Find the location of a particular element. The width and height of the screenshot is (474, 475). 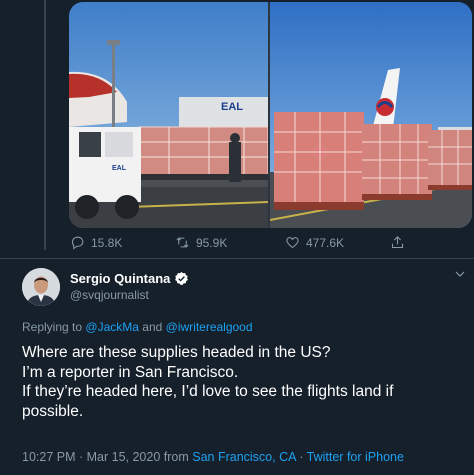

replying-to: Replying to @JackMa and @iwriterealgood is located at coordinates (137, 327).